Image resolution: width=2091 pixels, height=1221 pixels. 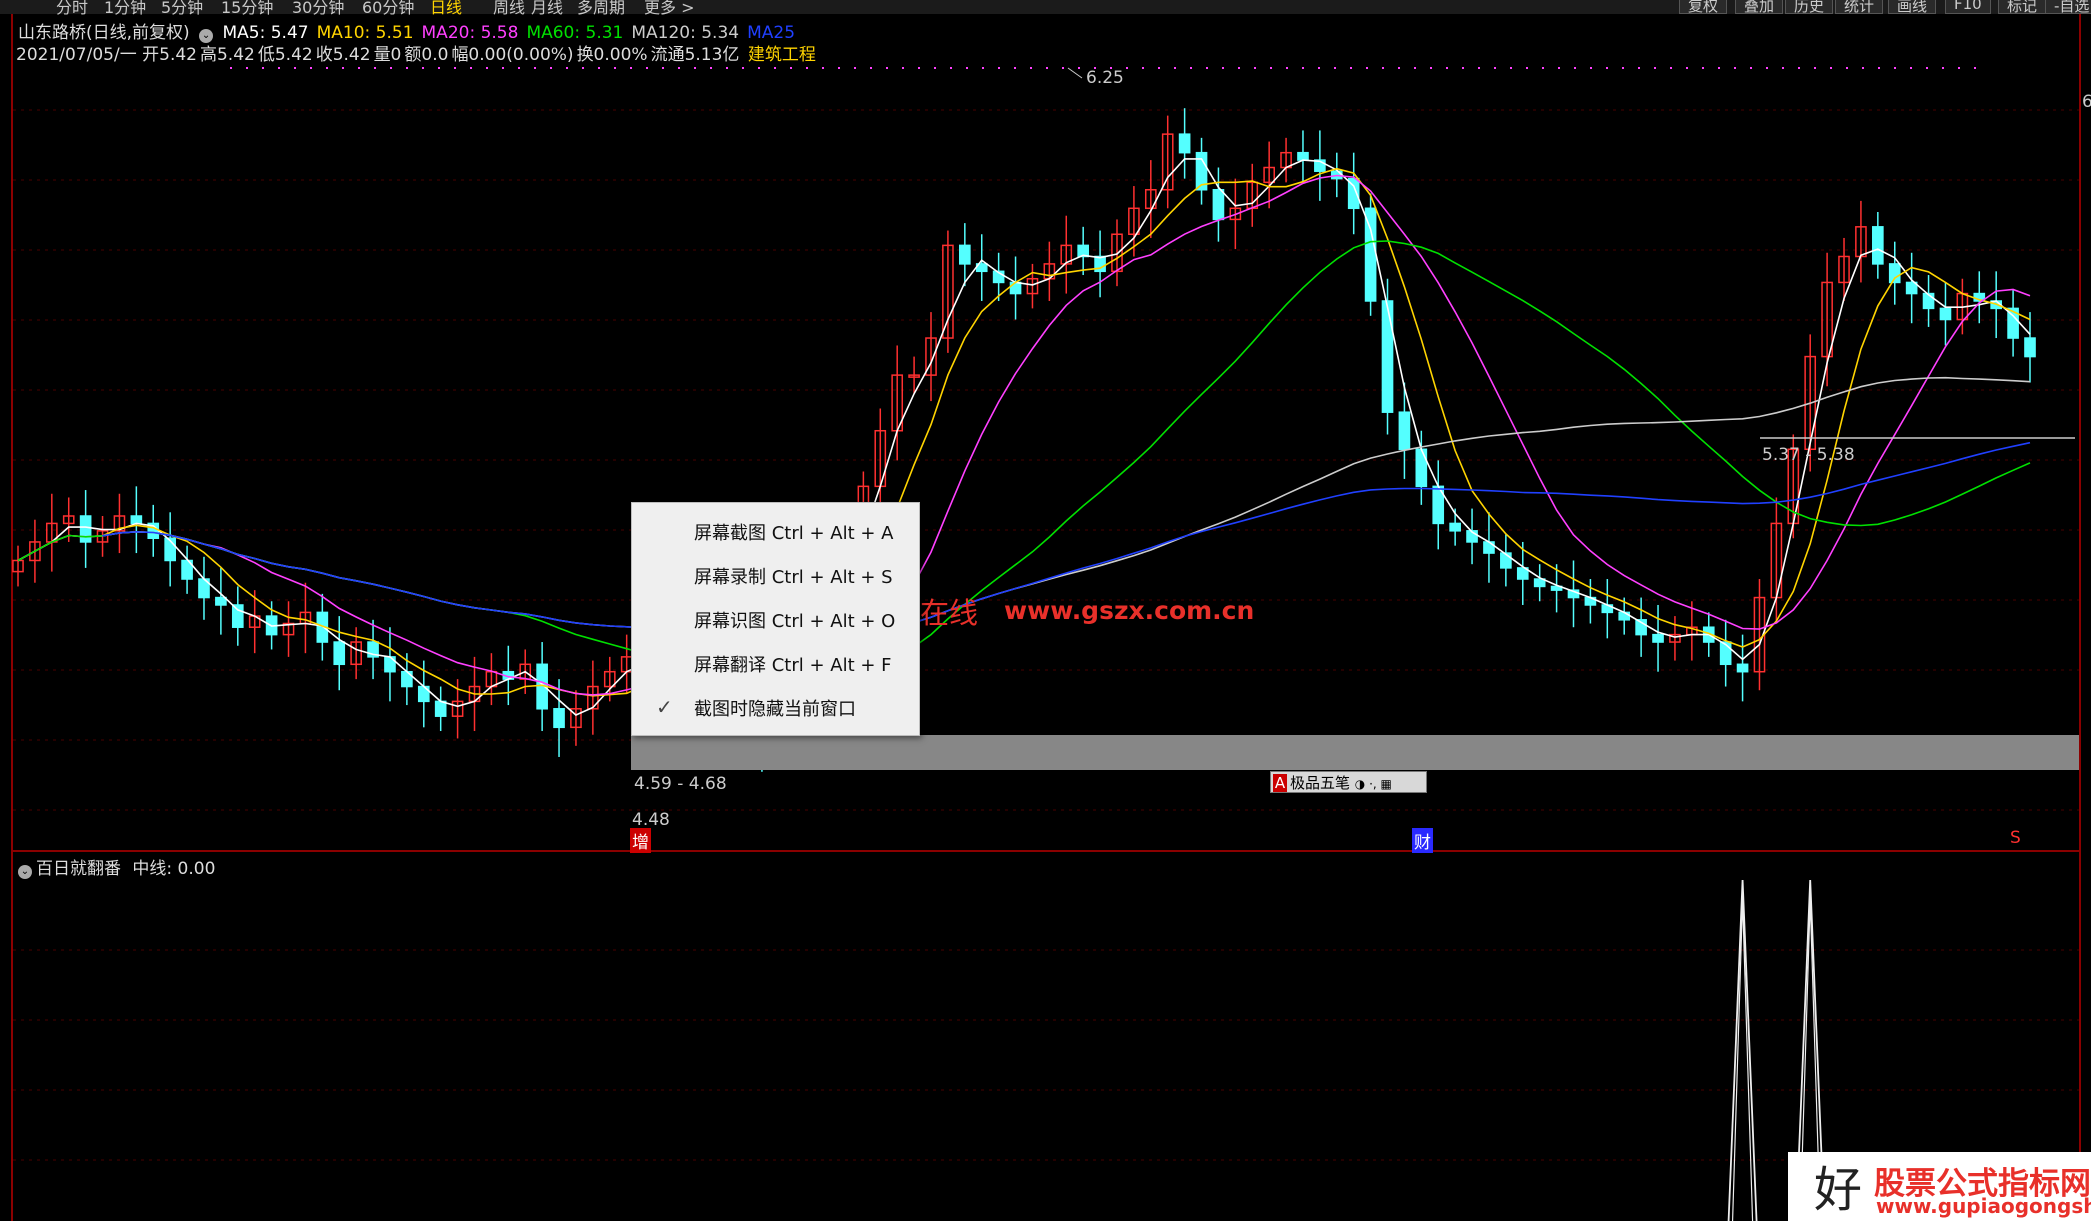 What do you see at coordinates (1983, 1206) in the screenshot?
I see `logo-url: www.gupiaogongshi.com` at bounding box center [1983, 1206].